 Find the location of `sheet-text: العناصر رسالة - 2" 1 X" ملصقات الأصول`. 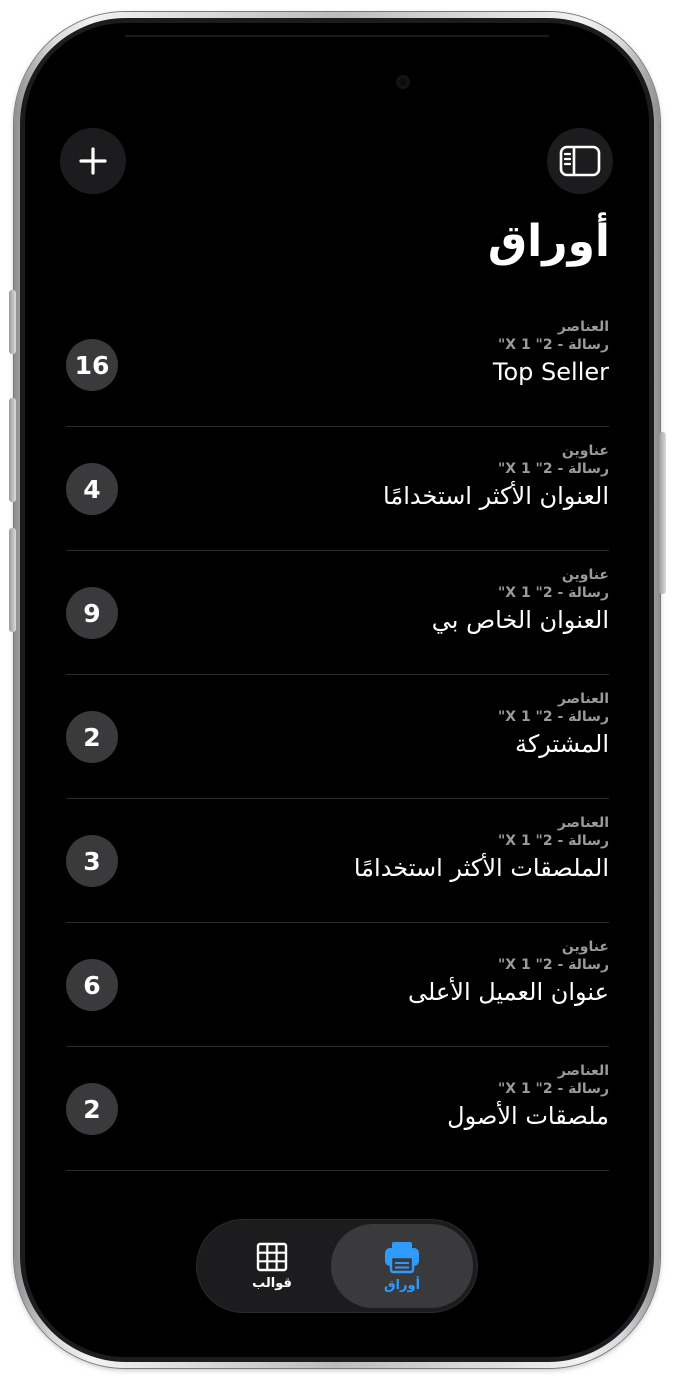

sheet-text: العناصر رسالة - 2" 1 X" ملصقات الأصول is located at coordinates (528, 1097).